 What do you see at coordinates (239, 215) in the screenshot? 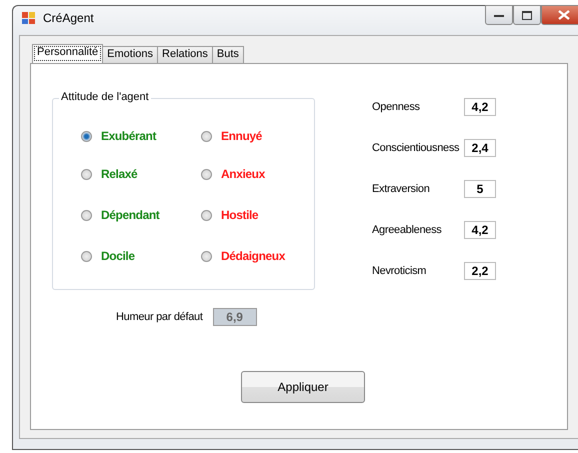
I see `radio-label: Hostile` at bounding box center [239, 215].